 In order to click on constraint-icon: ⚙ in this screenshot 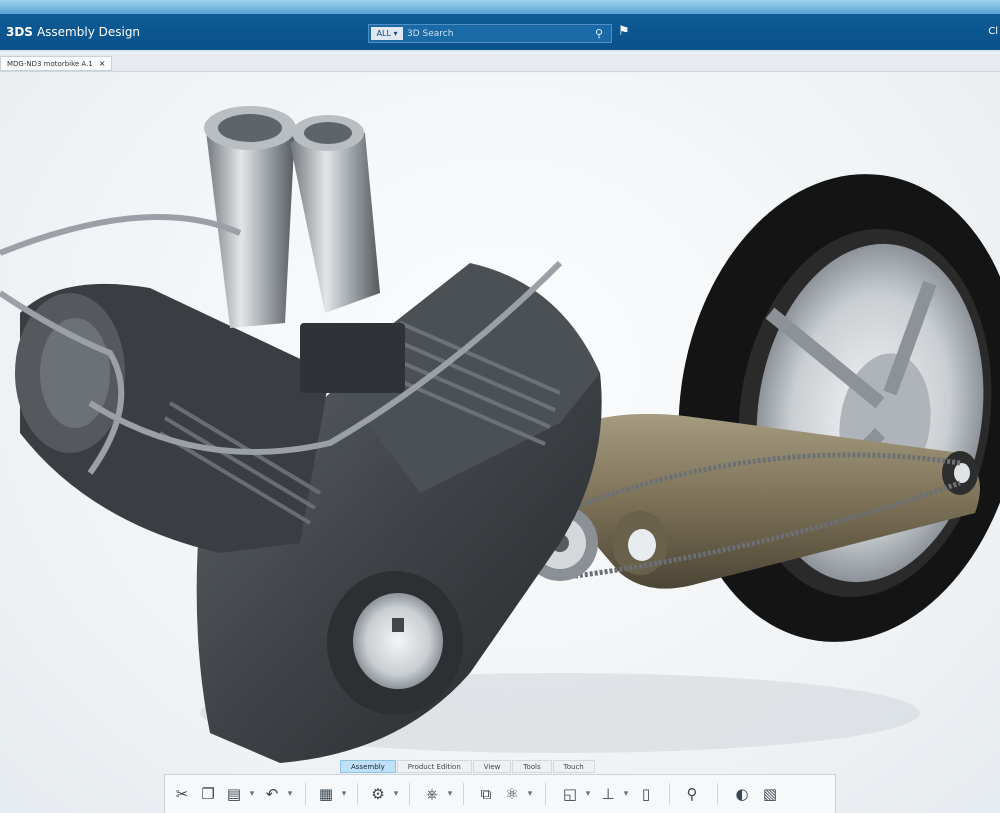, I will do `click(378, 794)`.